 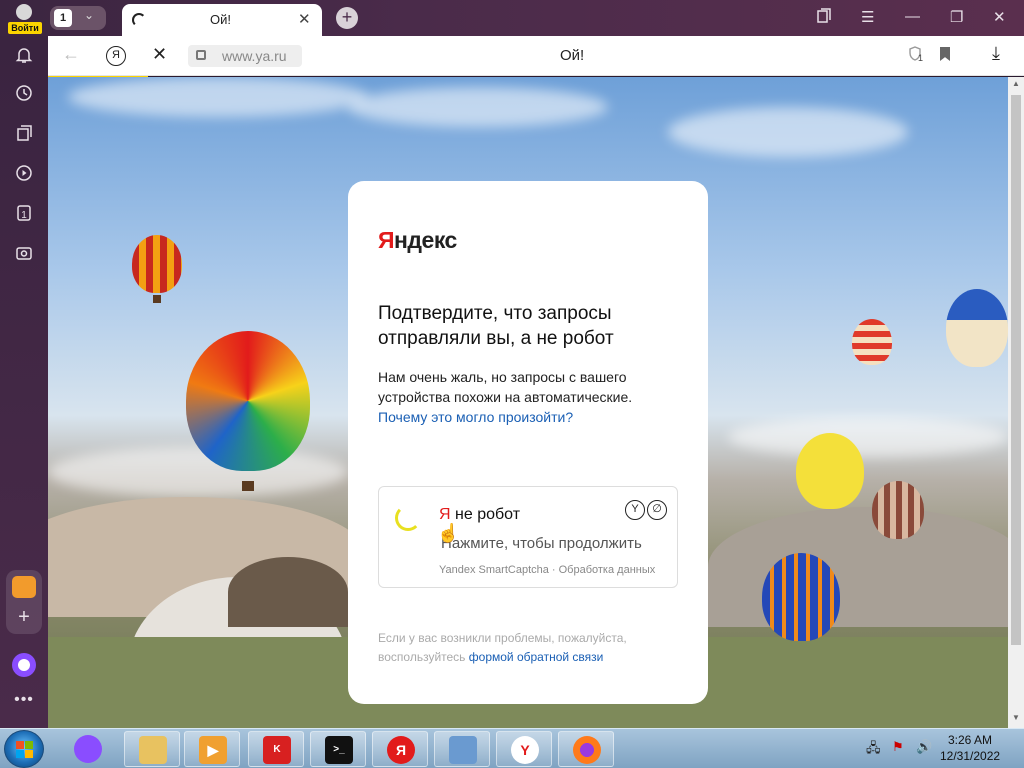 What do you see at coordinates (924, 747) in the screenshot?
I see `volume-icon: 🔊` at bounding box center [924, 747].